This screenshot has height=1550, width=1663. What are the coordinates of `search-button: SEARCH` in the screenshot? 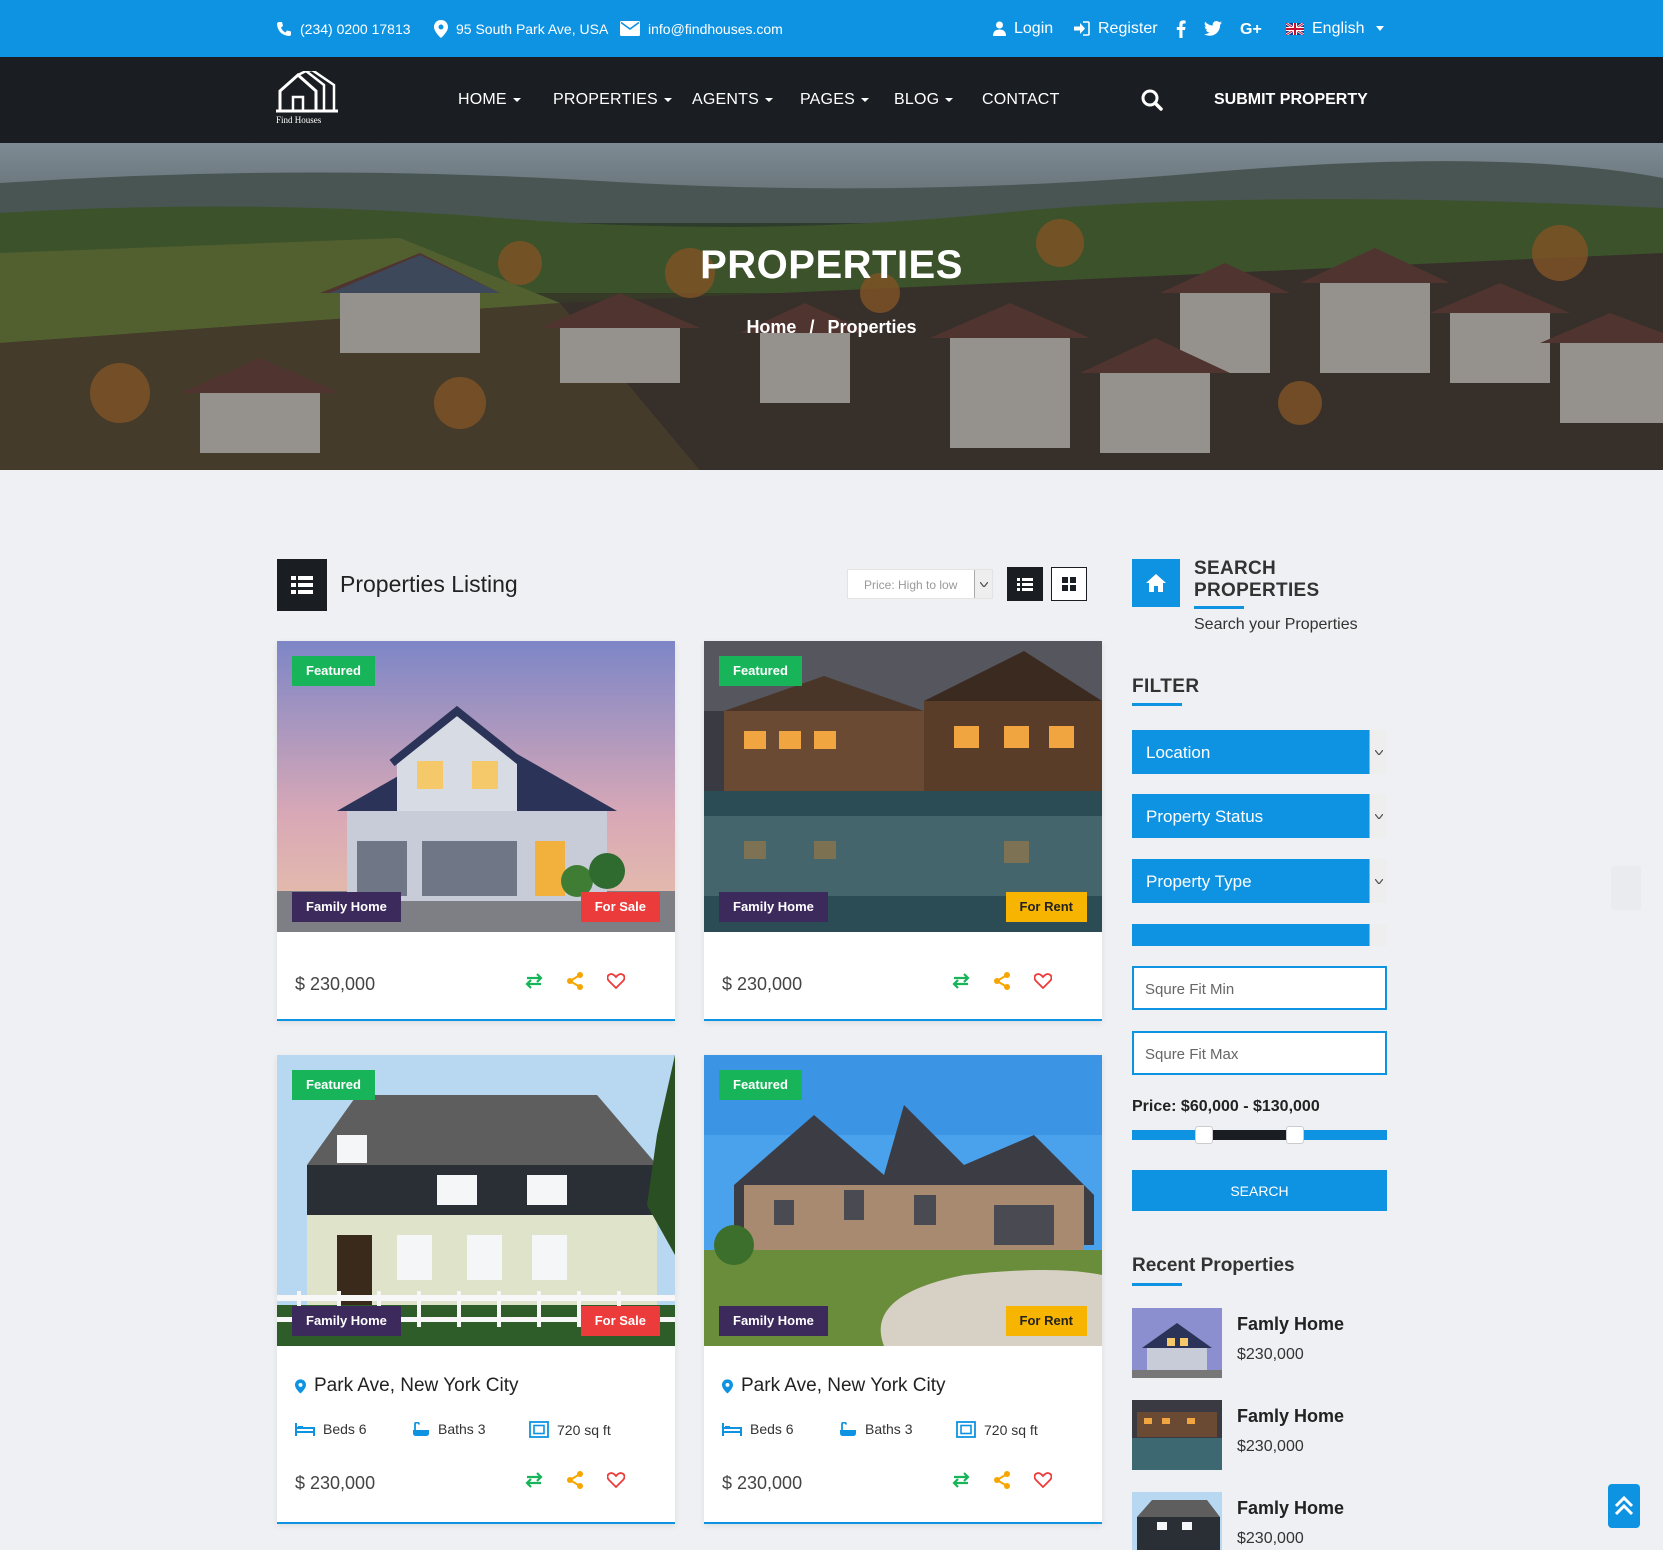 It's located at (1259, 1190).